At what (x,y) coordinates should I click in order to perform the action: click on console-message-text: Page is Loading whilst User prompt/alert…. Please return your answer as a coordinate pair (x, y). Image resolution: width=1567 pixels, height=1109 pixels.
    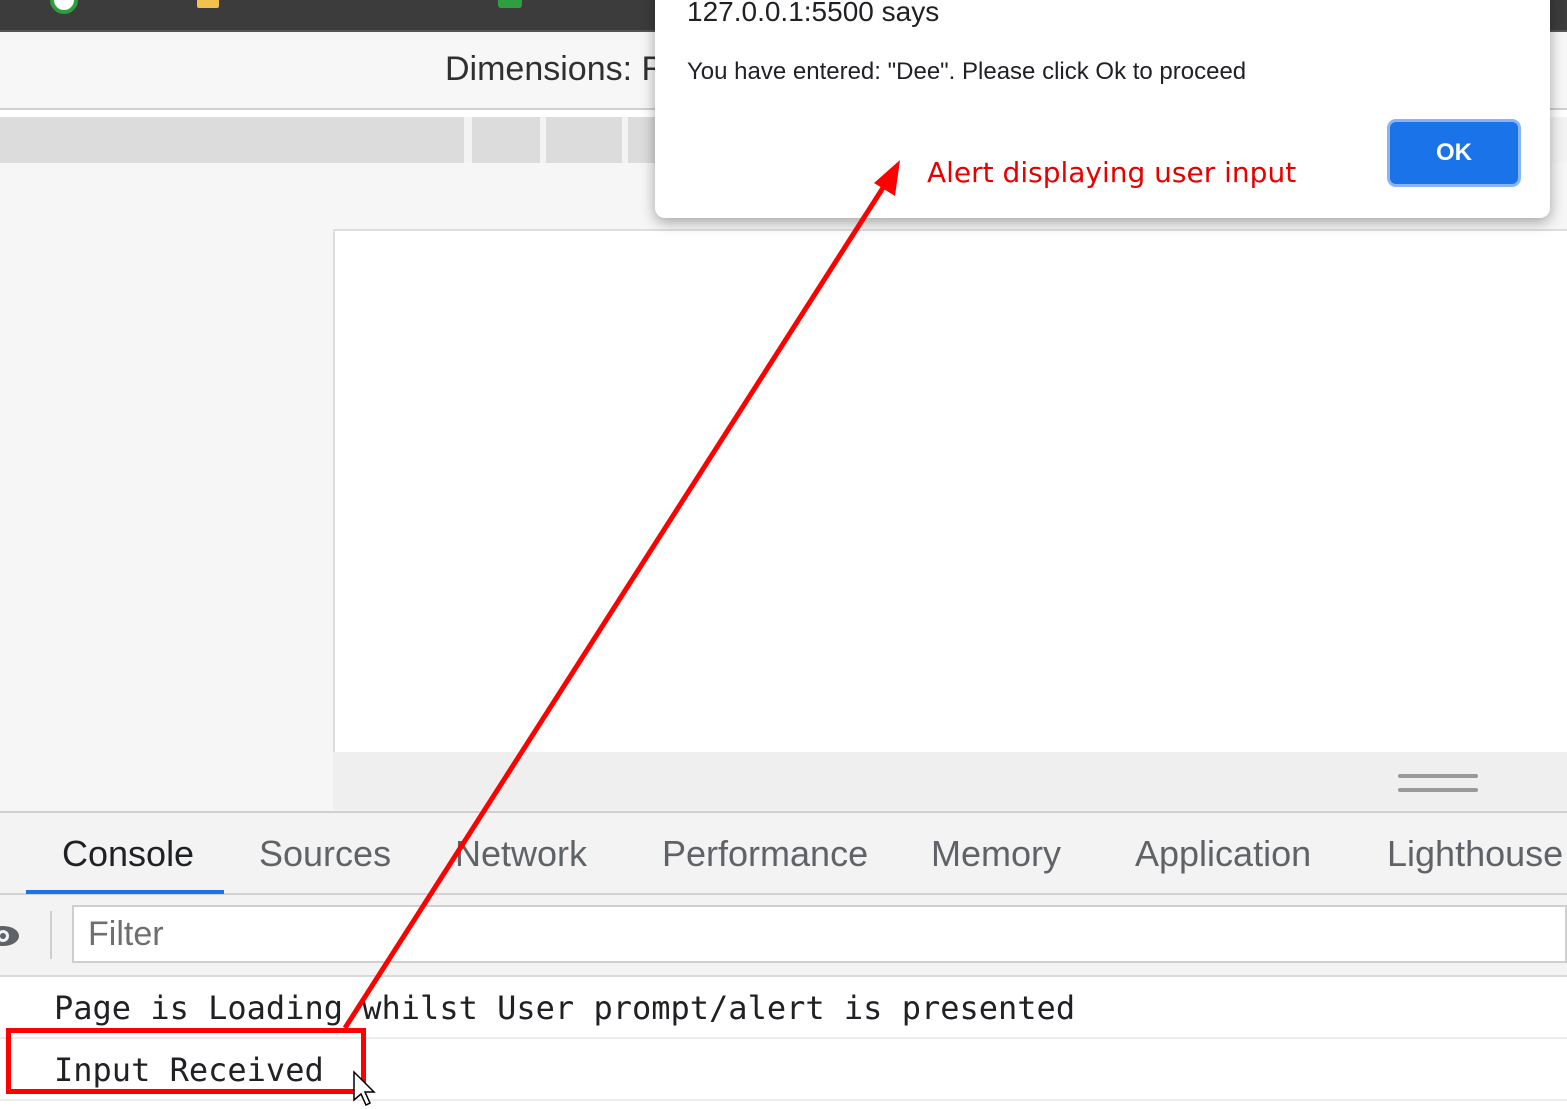
    Looking at the image, I should click on (565, 1008).